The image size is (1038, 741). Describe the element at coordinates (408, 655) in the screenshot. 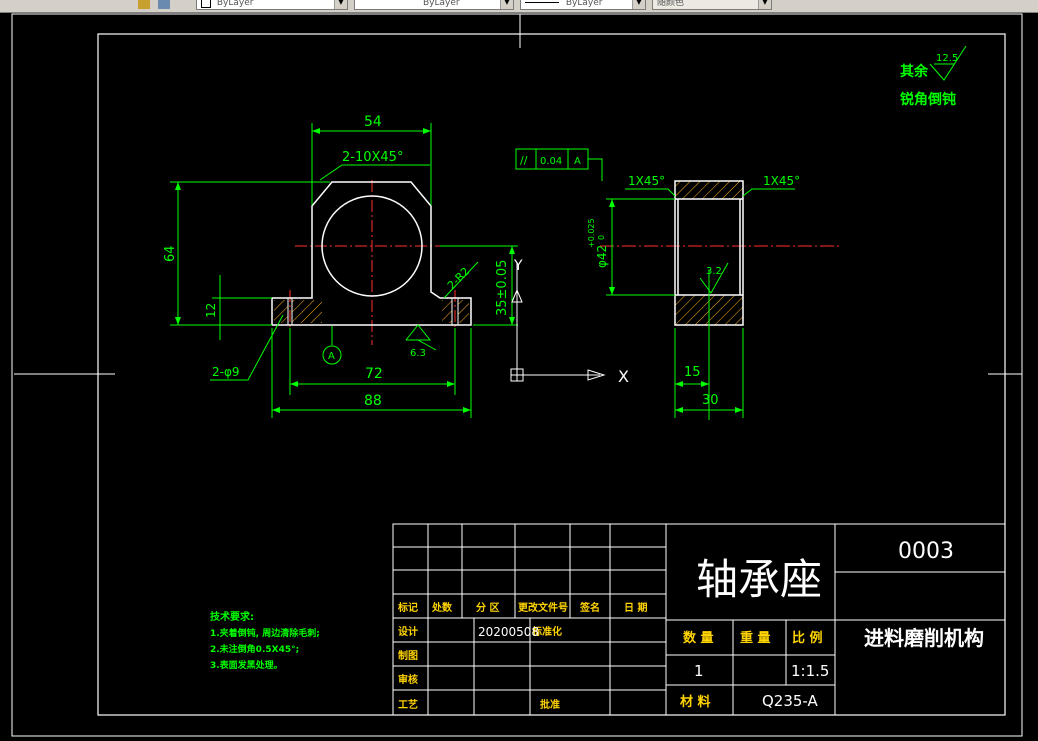

I see `row-draw: 制图` at that location.